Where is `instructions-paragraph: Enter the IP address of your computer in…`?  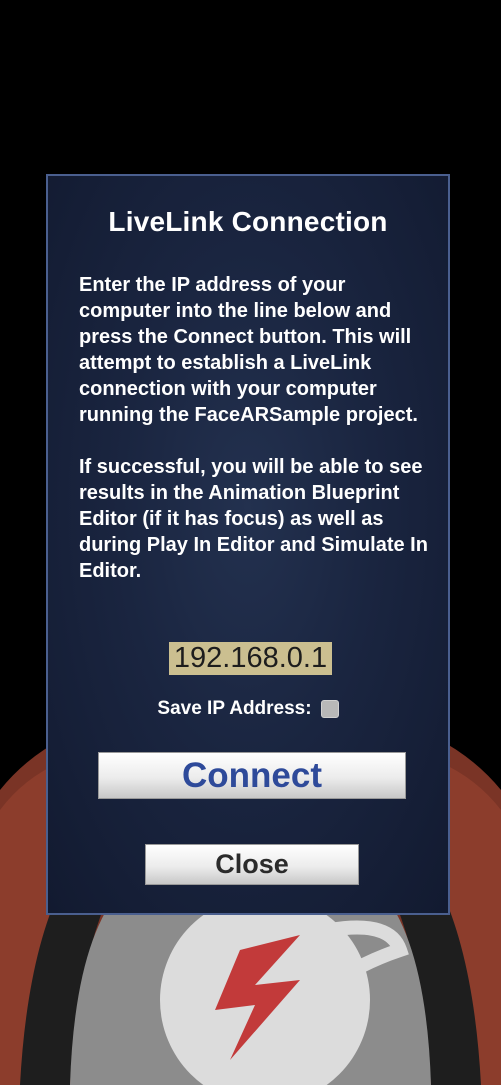 instructions-paragraph: Enter the IP address of your computer in… is located at coordinates (248, 350).